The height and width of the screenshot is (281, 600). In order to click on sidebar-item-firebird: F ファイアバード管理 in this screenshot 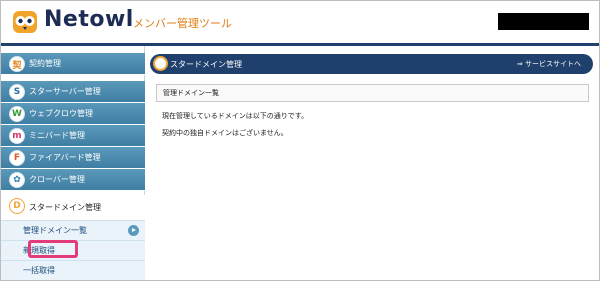, I will do `click(73, 158)`.